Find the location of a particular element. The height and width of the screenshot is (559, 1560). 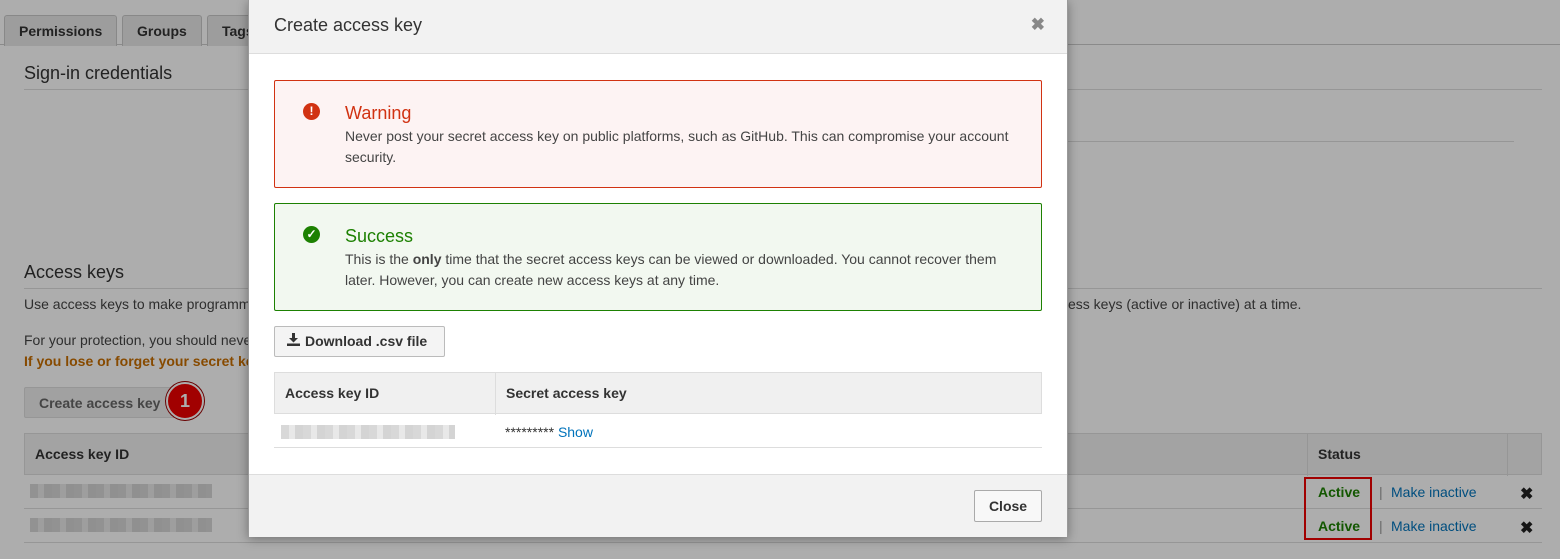

table-row: ********* Show is located at coordinates (658, 431).